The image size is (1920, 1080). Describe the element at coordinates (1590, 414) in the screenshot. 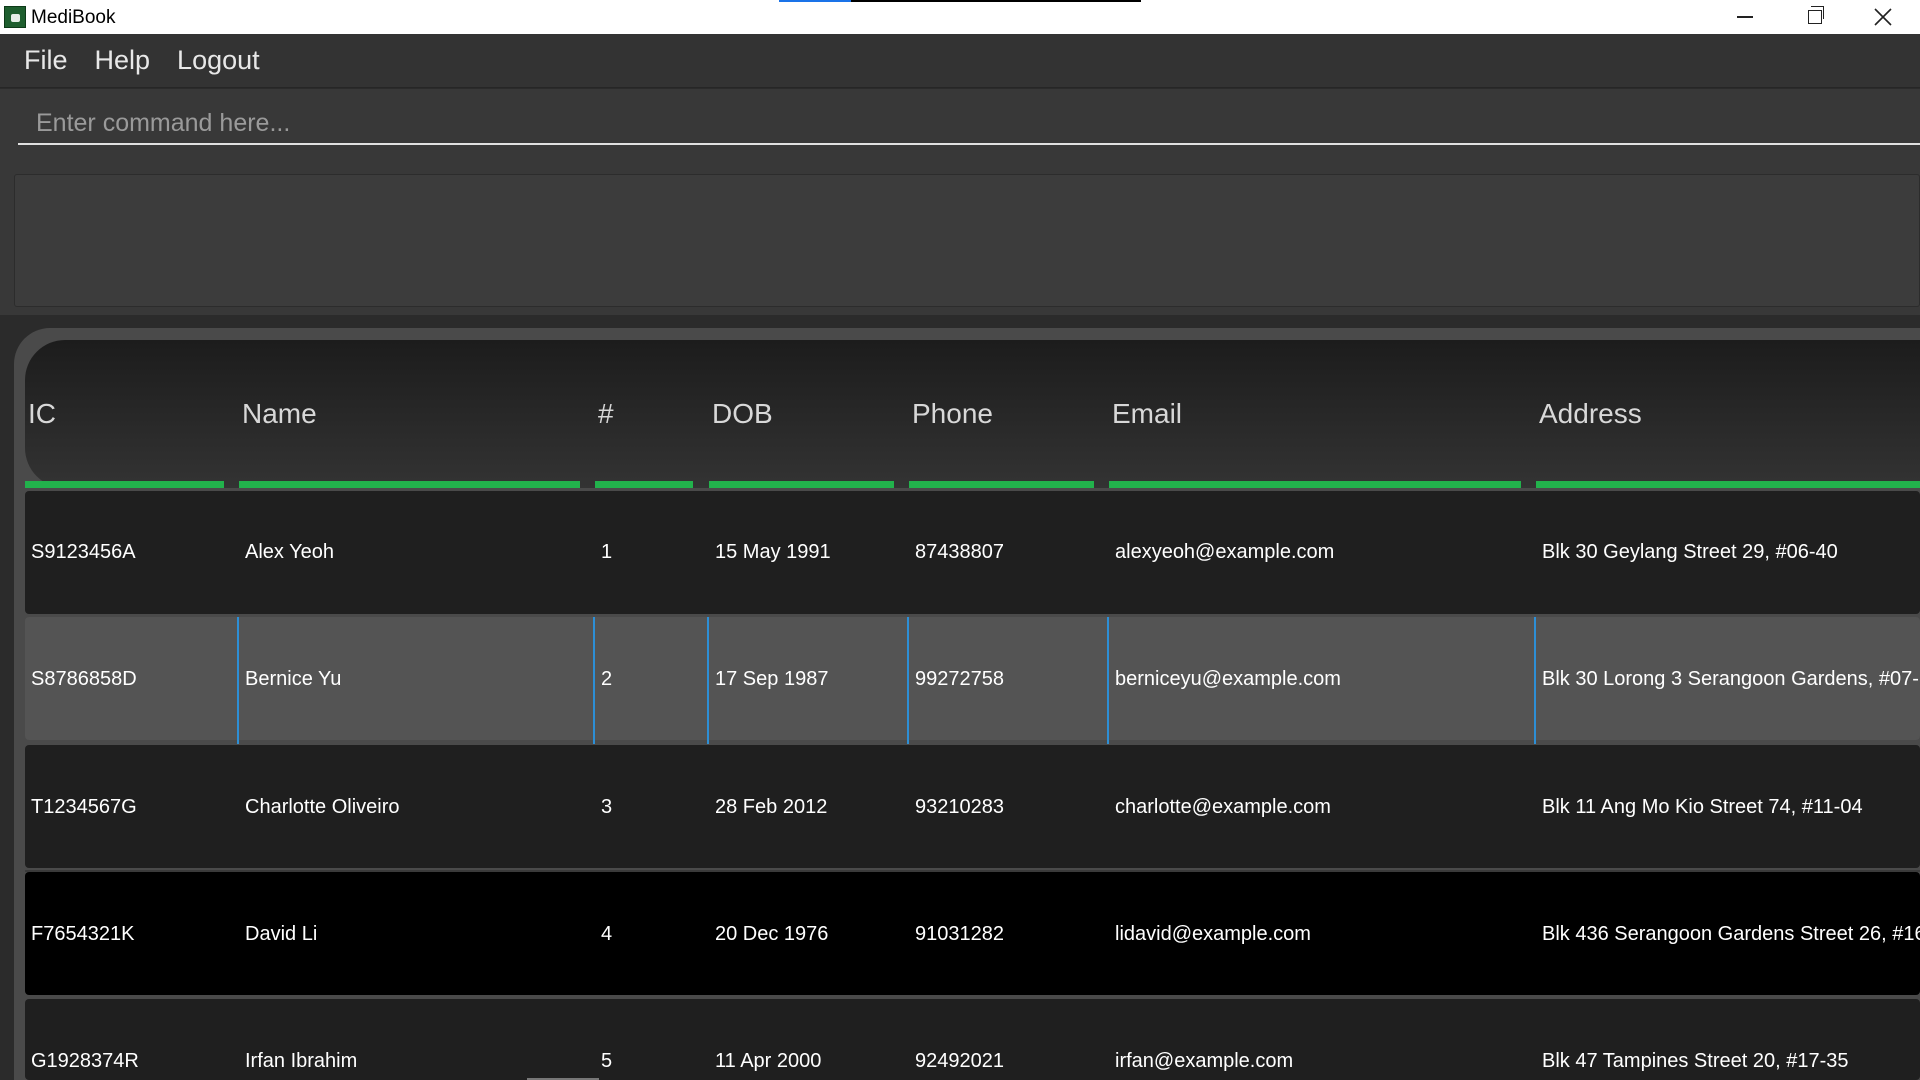

I see `column-header-address: Address` at that location.